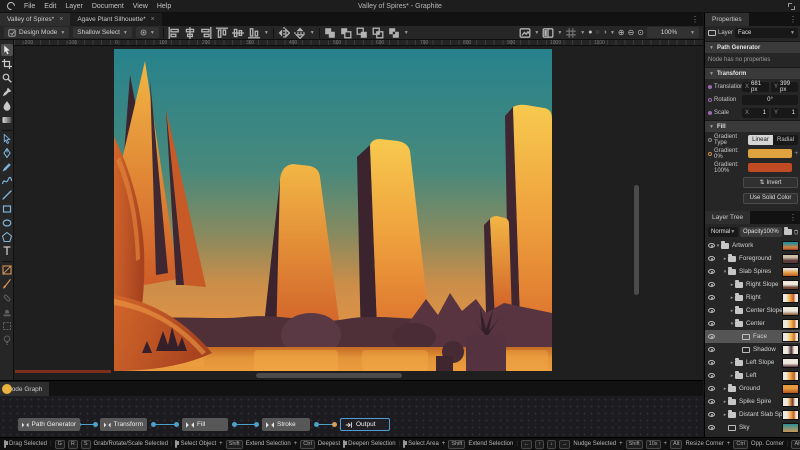  What do you see at coordinates (636, 240) in the screenshot?
I see `vertical-scrollbar` at bounding box center [636, 240].